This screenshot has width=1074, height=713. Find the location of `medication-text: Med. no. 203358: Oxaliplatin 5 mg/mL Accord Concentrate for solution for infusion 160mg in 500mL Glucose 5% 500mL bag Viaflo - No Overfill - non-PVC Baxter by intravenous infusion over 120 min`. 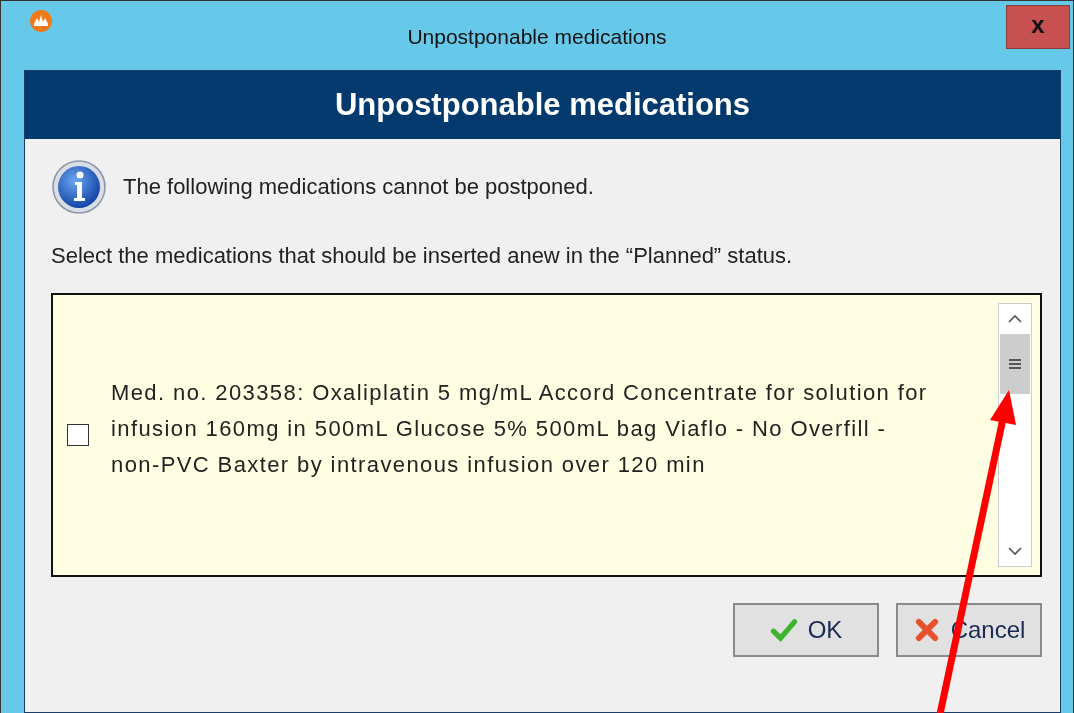

medication-text: Med. no. 203358: Oxaliplatin 5 mg/mL Accord Concentrate for solution for infusion 160mg in 500mL Glucose 5% 500mL bag Viaflo - No Overfill - non-PVC Baxter by intravenous infusion over 120 min is located at coordinates (527, 429).